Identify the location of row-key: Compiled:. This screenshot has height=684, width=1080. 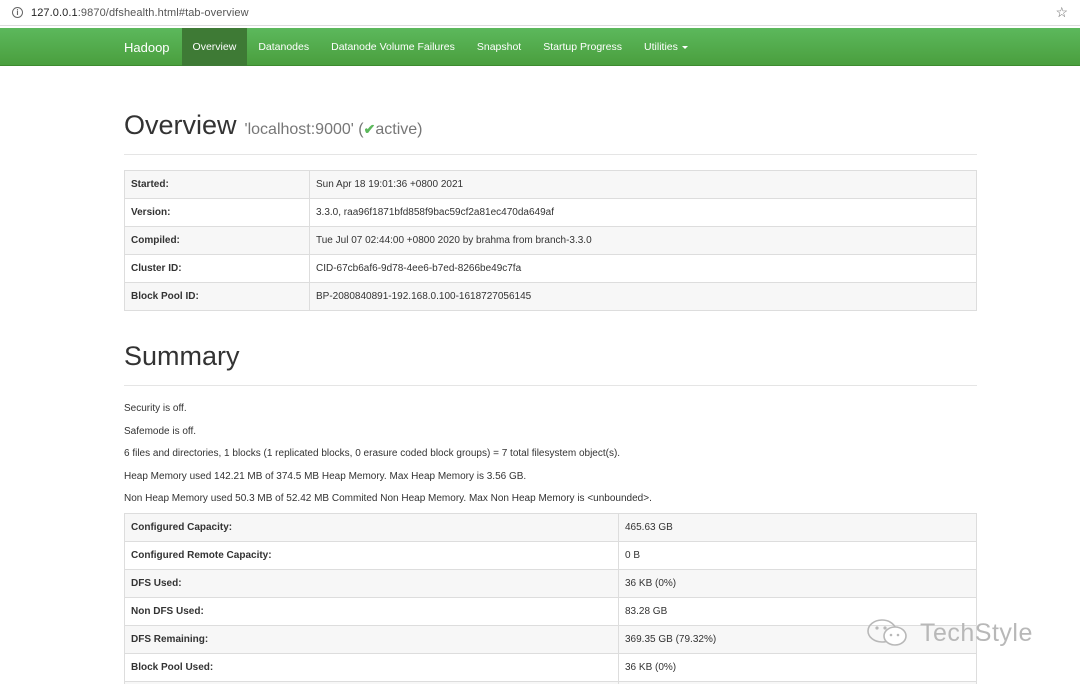
(217, 240).